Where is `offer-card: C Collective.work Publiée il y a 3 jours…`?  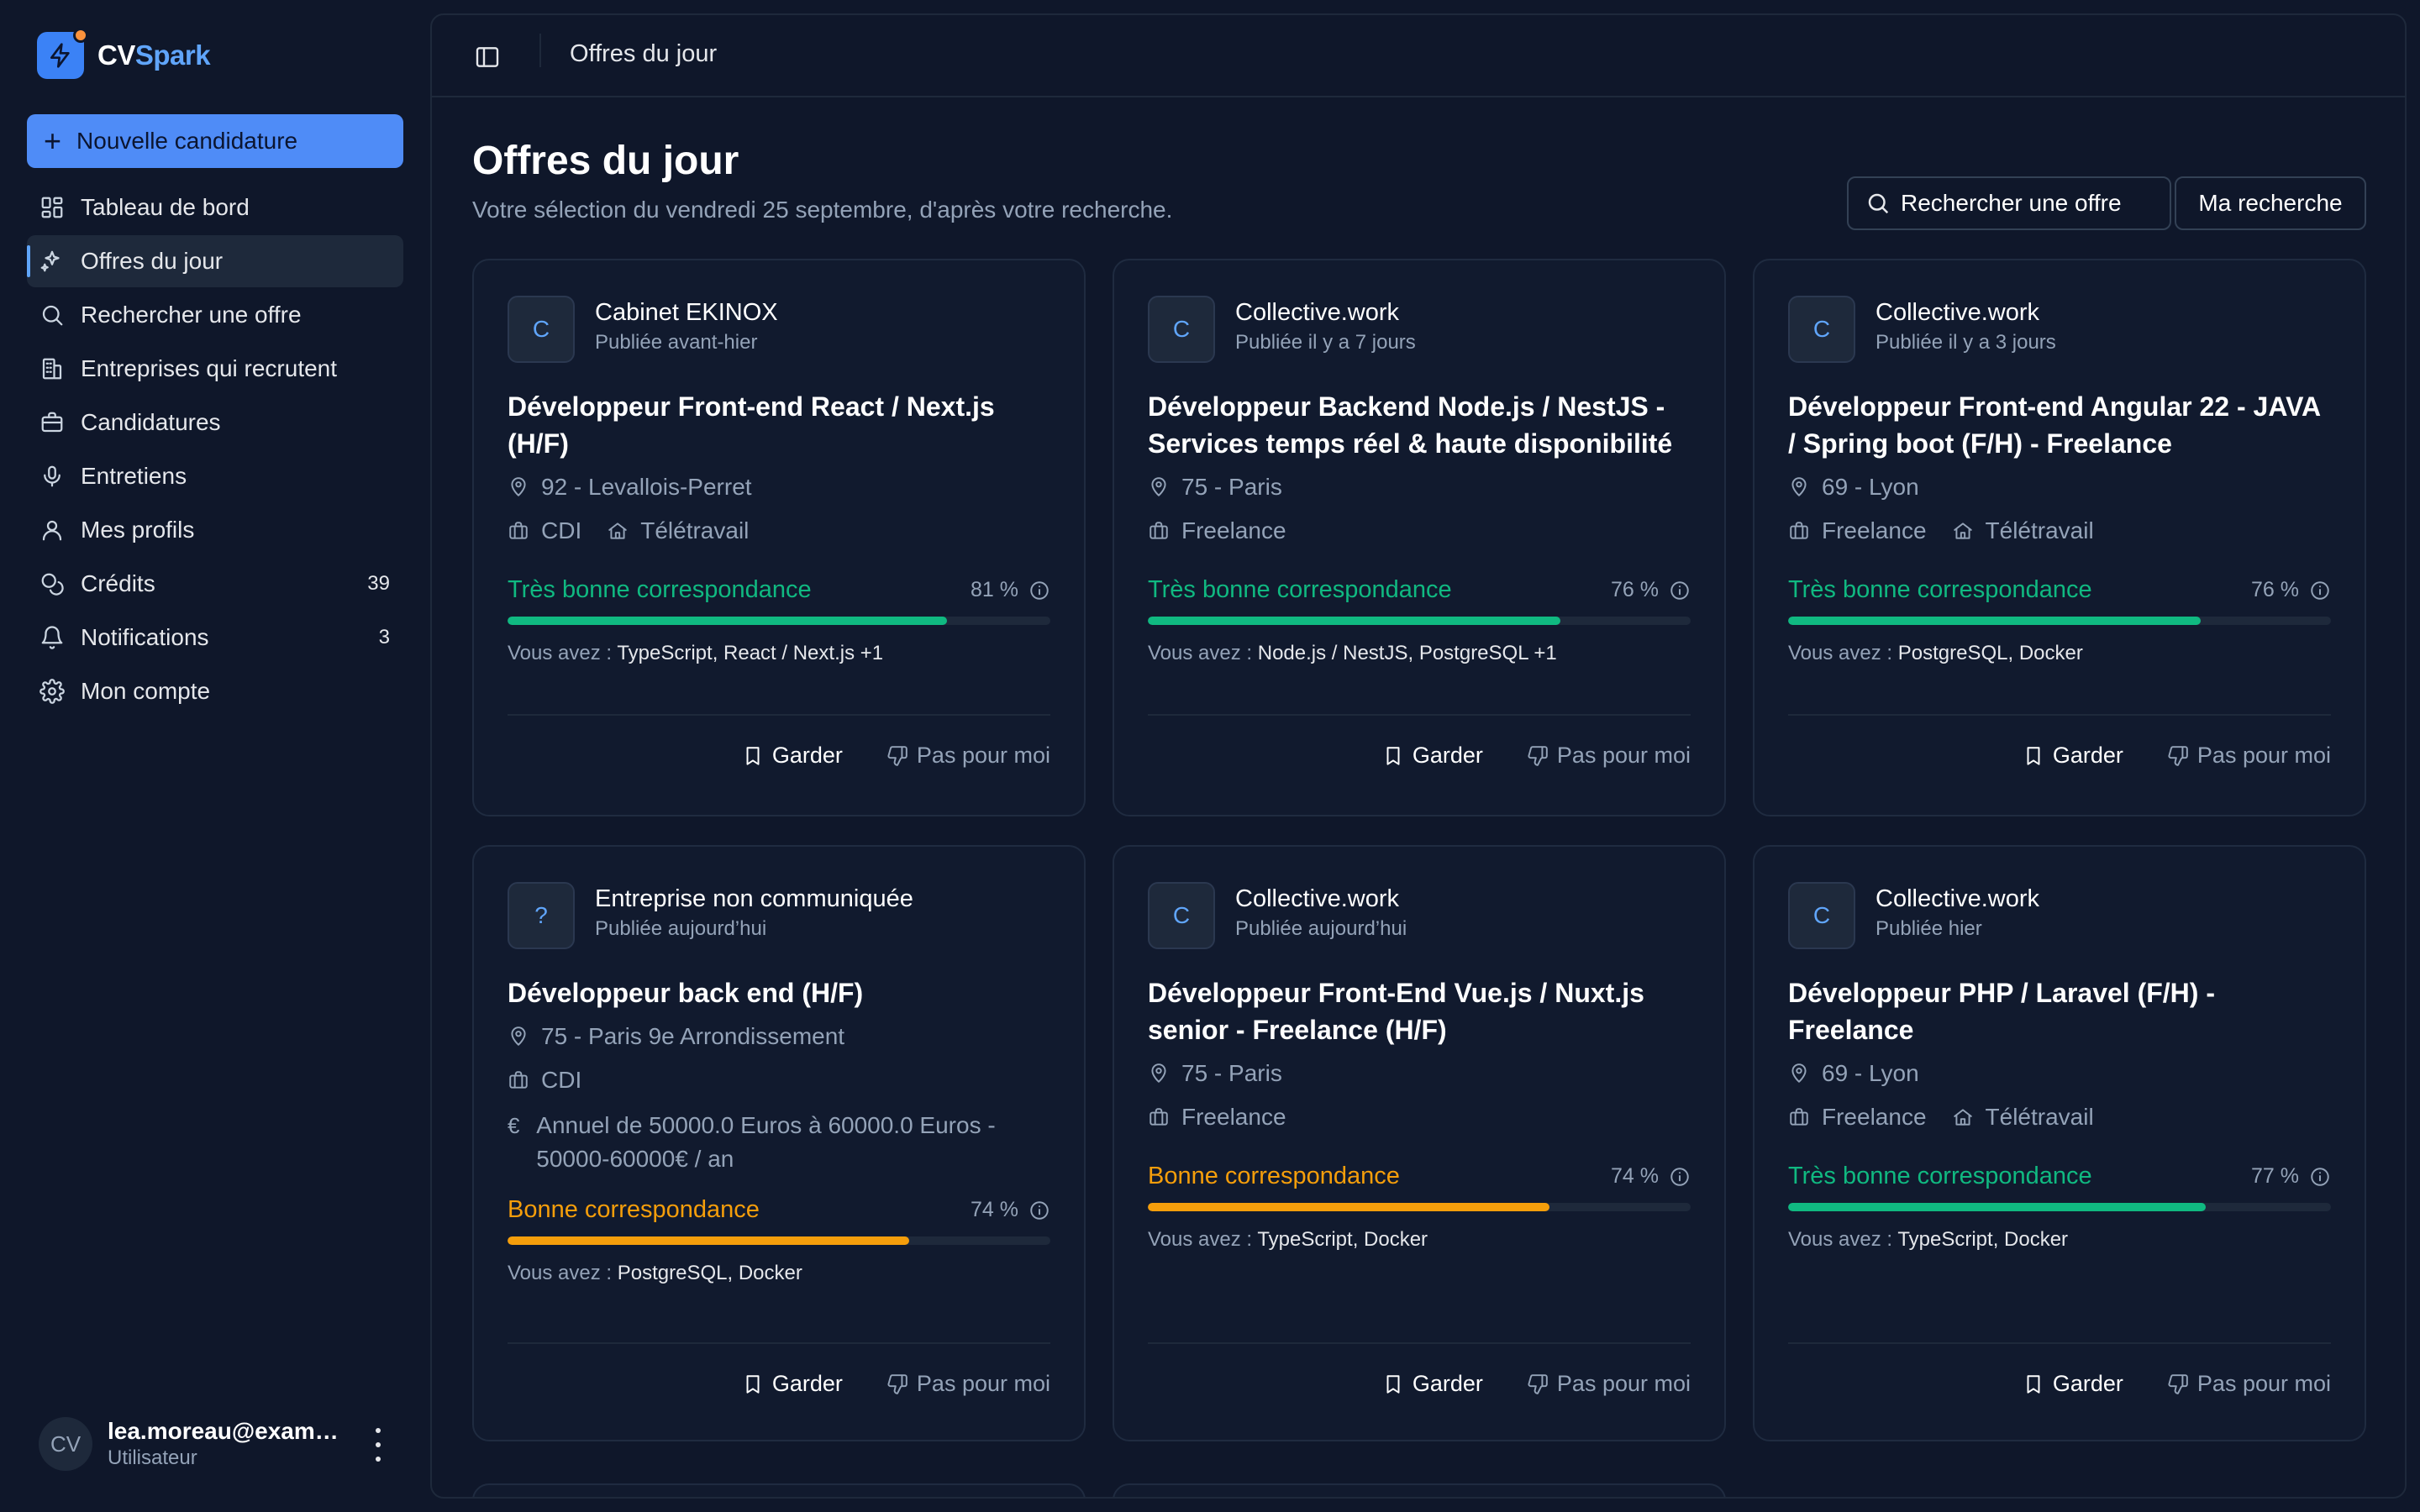 offer-card: C Collective.work Publiée il y a 3 jours… is located at coordinates (2059, 537).